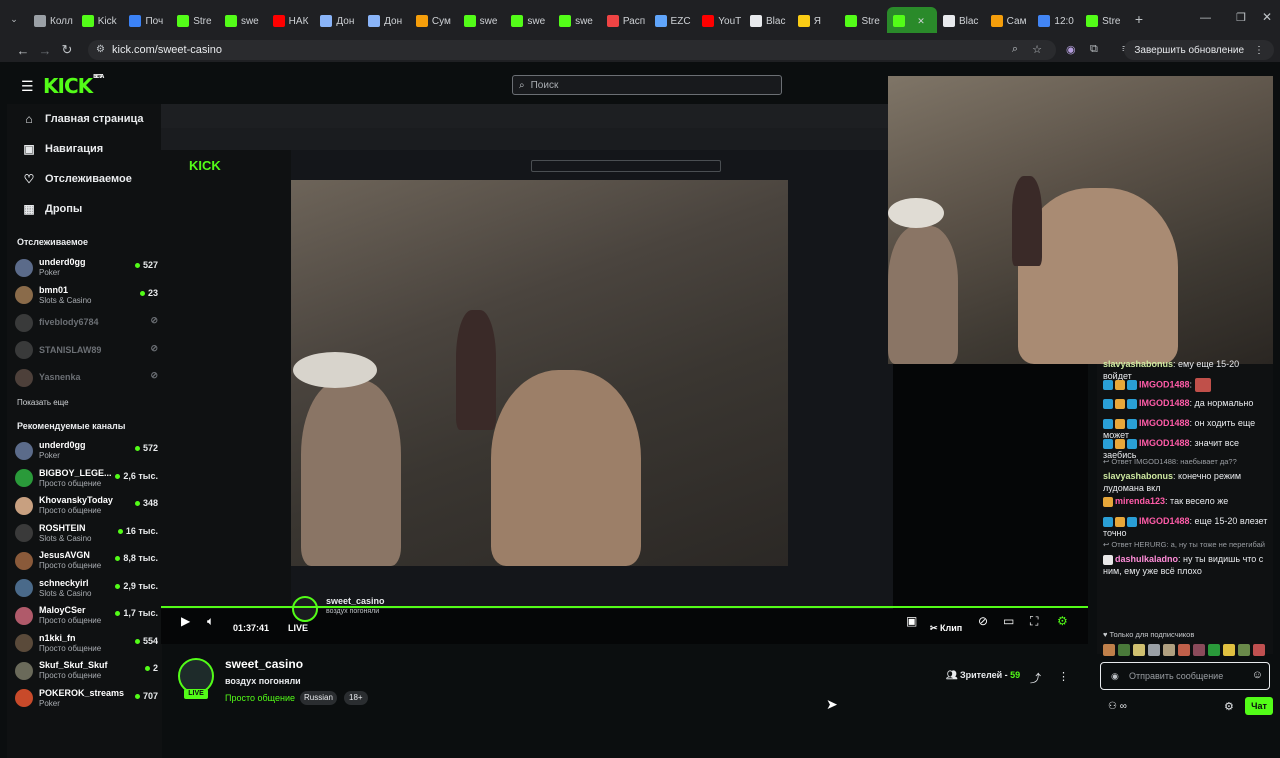  What do you see at coordinates (1008, 621) in the screenshot?
I see `pip-icon: ▭` at bounding box center [1008, 621].